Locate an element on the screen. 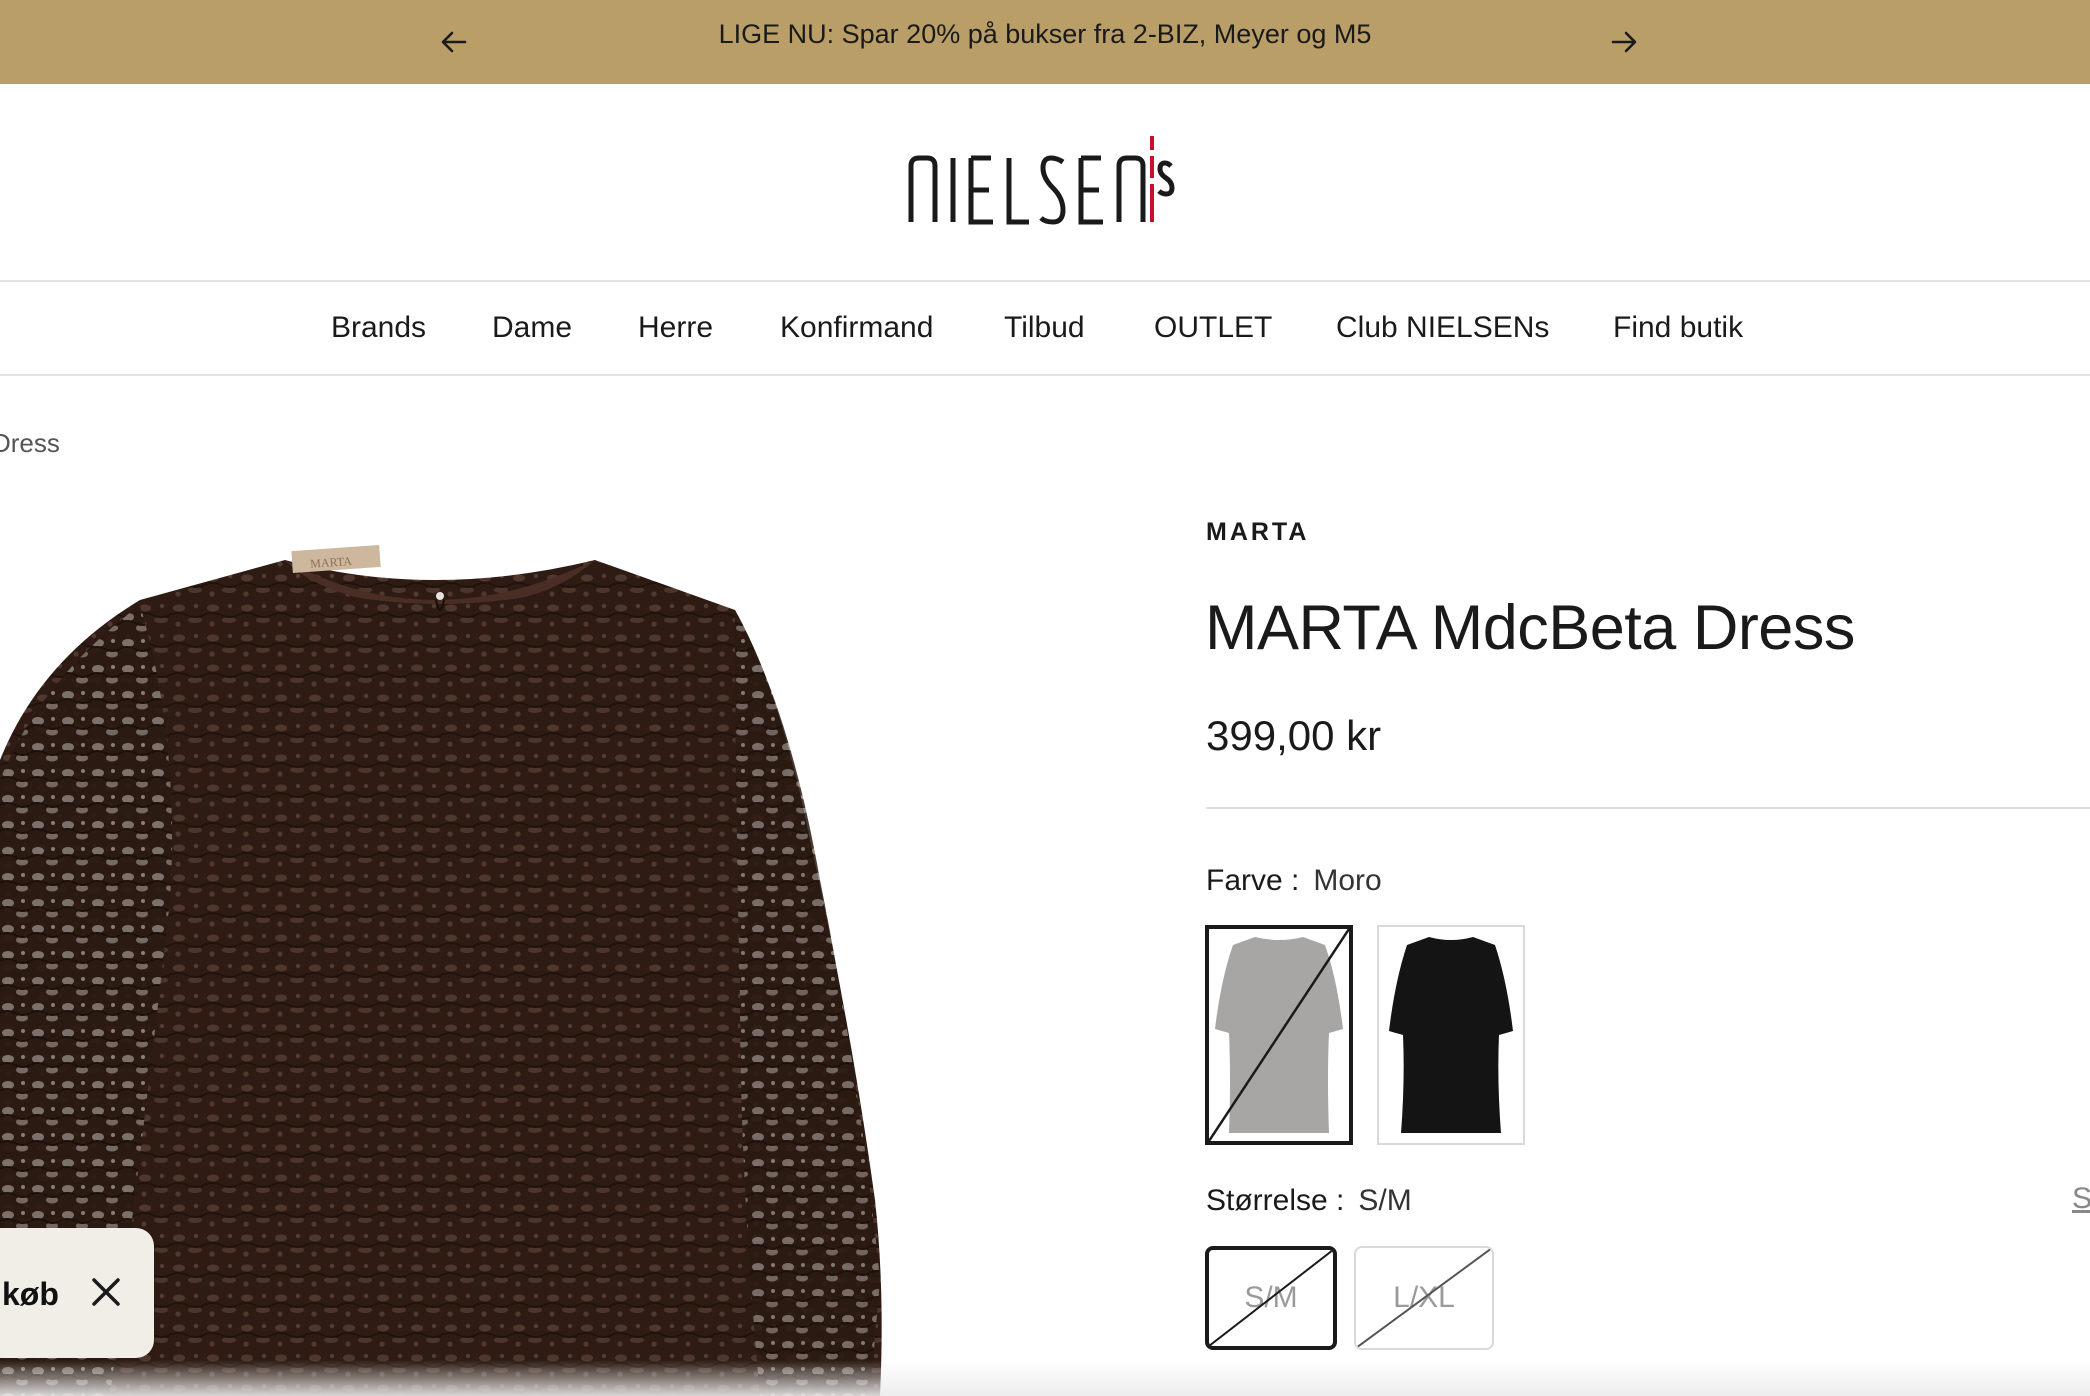 Image resolution: width=2090 pixels, height=1396 pixels. nielsens-logo is located at coordinates (1041, 180).